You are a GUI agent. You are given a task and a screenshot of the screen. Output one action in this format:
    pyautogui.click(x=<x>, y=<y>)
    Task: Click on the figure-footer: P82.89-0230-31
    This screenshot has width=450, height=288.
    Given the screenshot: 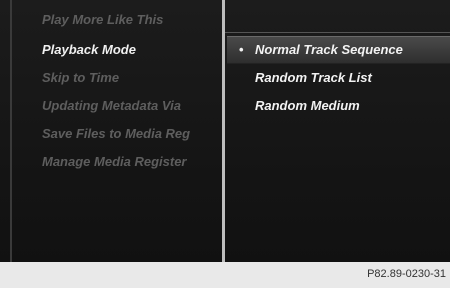 What is the action you would take?
    pyautogui.click(x=225, y=275)
    